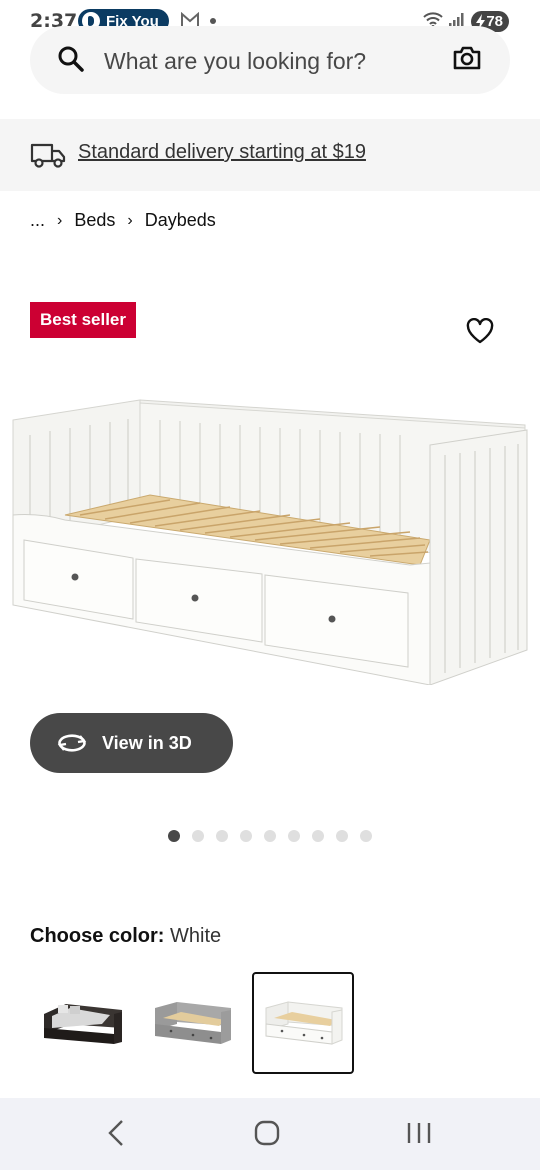  I want to click on notification-dot-icon, so click(213, 21).